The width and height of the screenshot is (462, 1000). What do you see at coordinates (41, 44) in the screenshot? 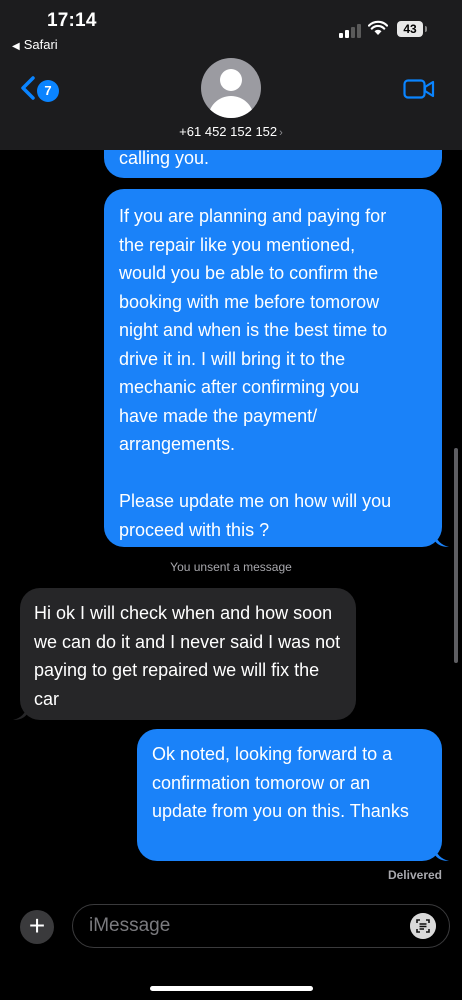
I see `back-app-label: Safari` at bounding box center [41, 44].